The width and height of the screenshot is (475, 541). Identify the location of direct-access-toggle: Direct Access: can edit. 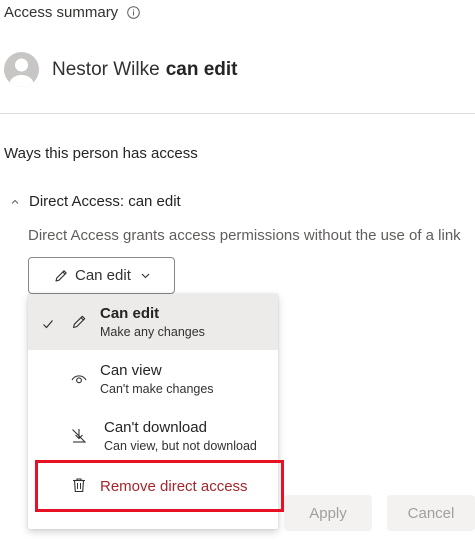
(95, 201).